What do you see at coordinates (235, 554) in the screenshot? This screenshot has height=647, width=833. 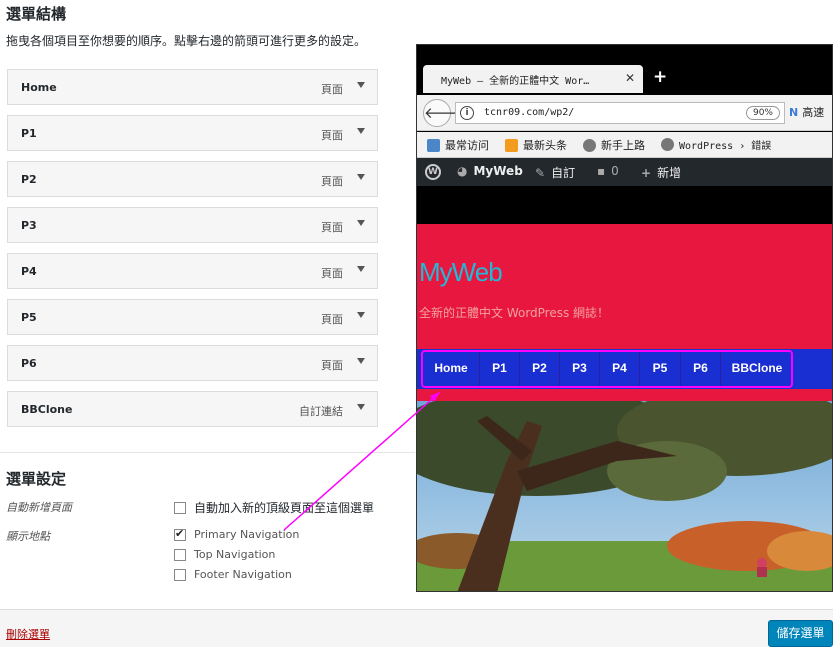 I see `top-navigation-label: Top Navigation` at bounding box center [235, 554].